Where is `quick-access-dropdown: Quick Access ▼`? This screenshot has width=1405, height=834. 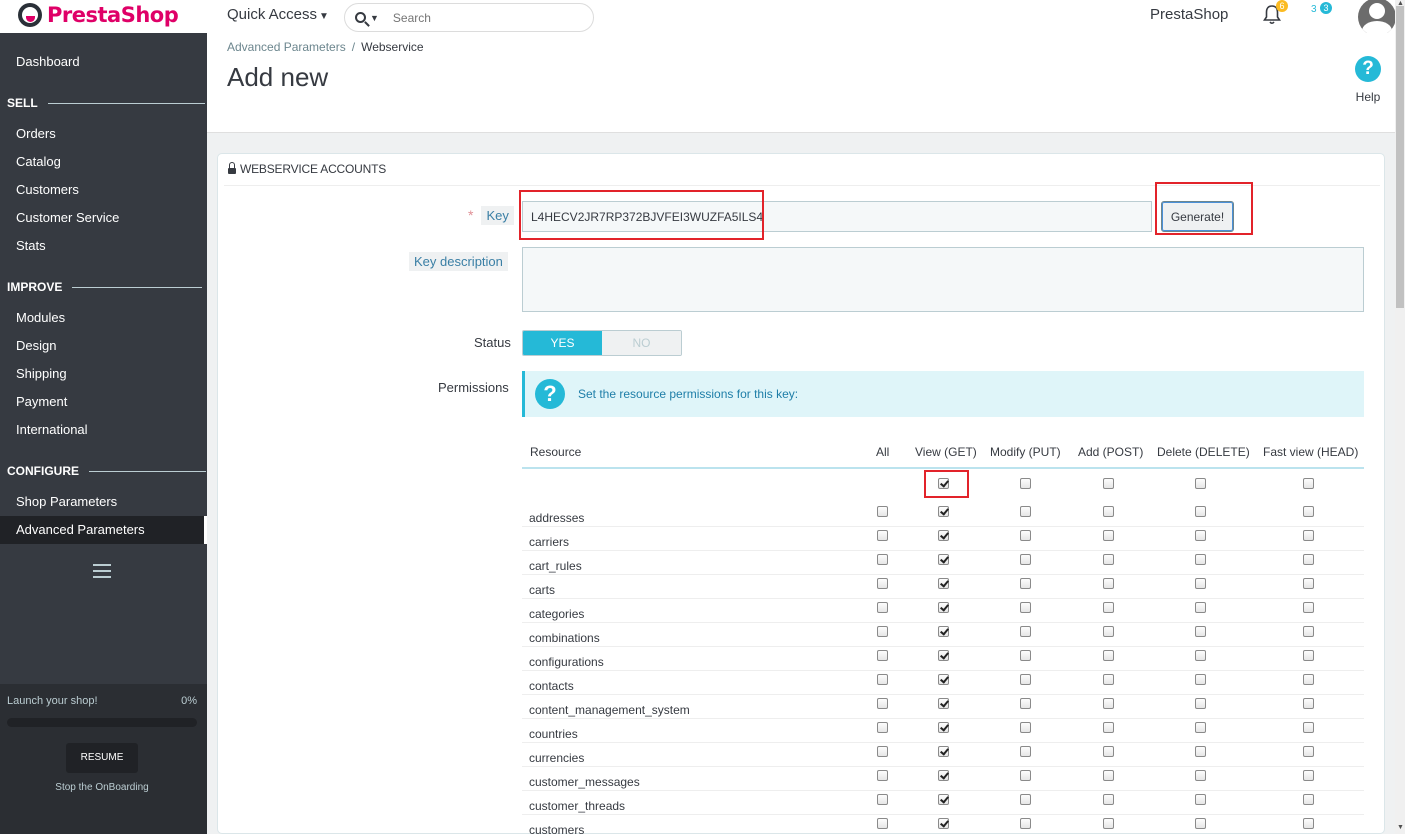 quick-access-dropdown: Quick Access ▼ is located at coordinates (278, 14).